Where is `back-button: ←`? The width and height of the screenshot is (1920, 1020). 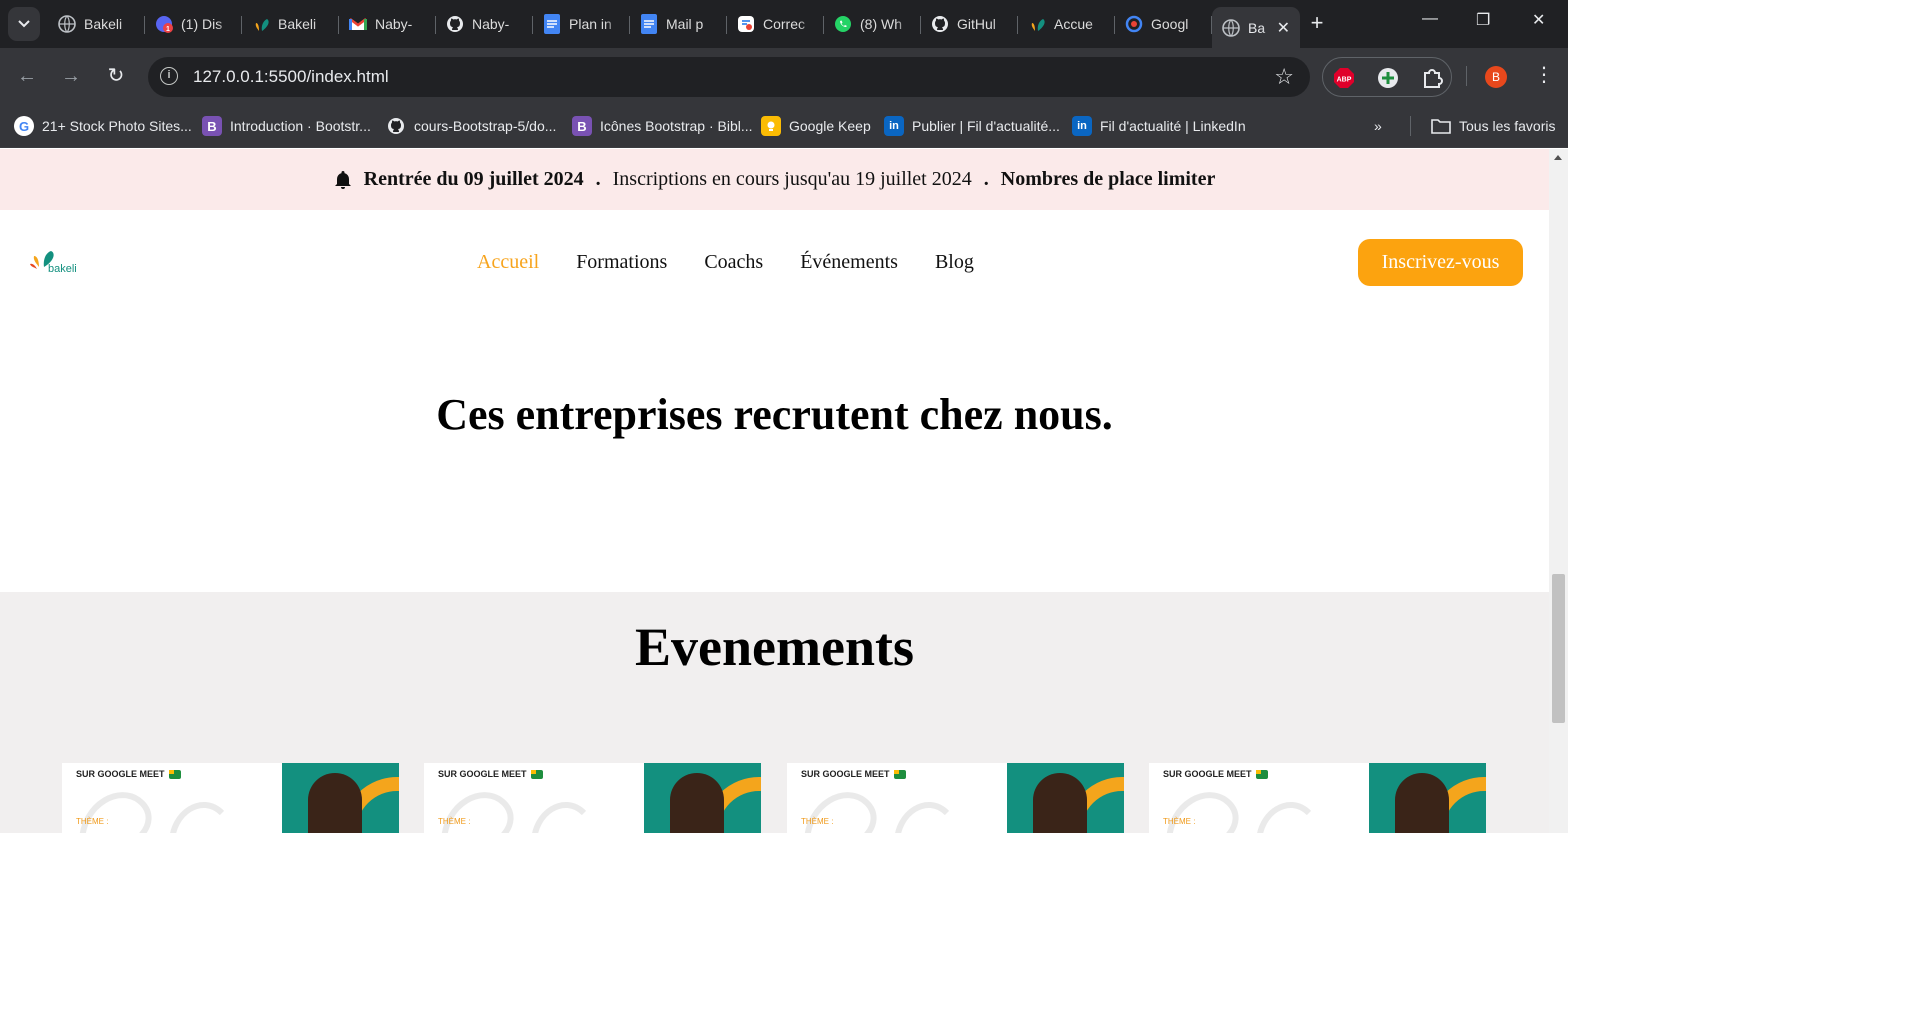
back-button: ← is located at coordinates (27, 76).